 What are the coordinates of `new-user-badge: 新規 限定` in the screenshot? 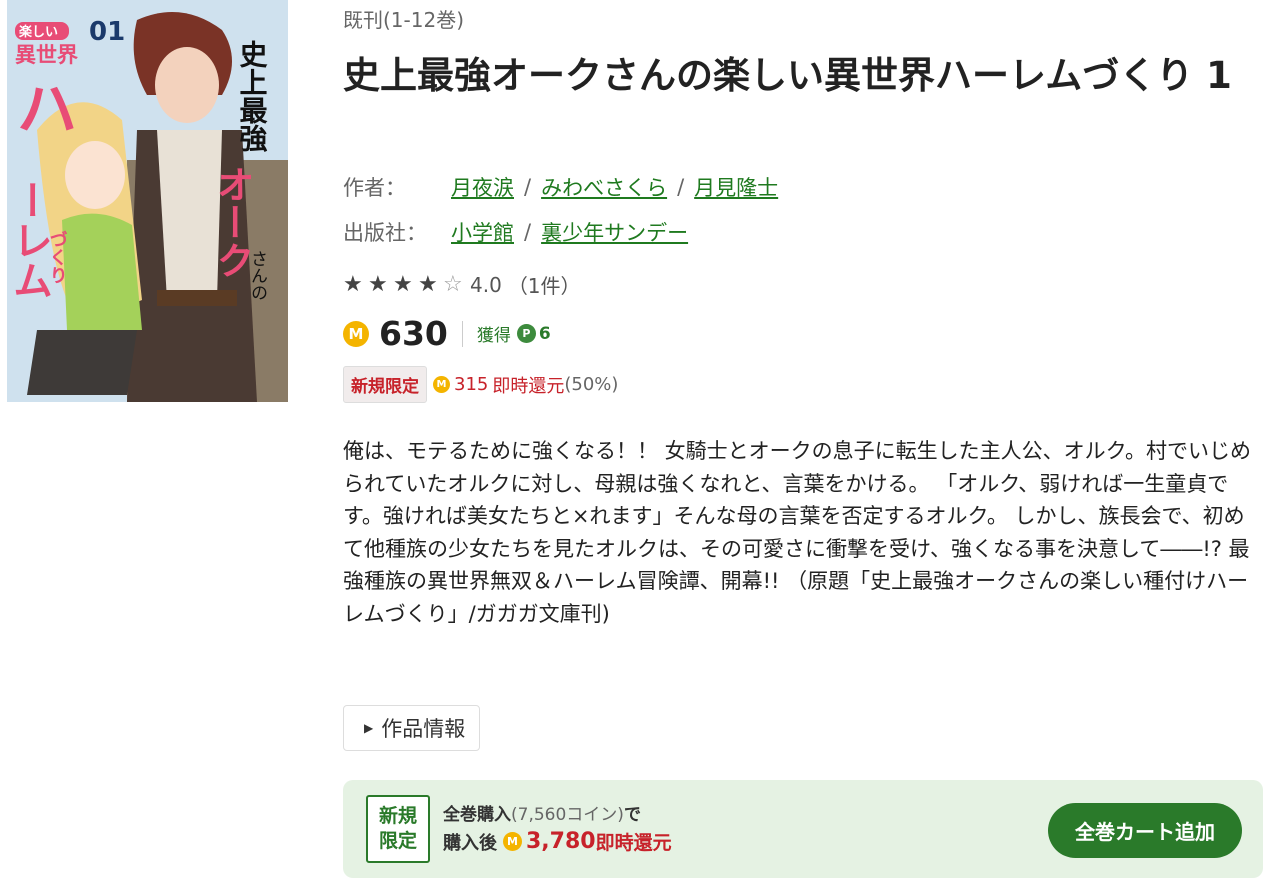 It's located at (398, 829).